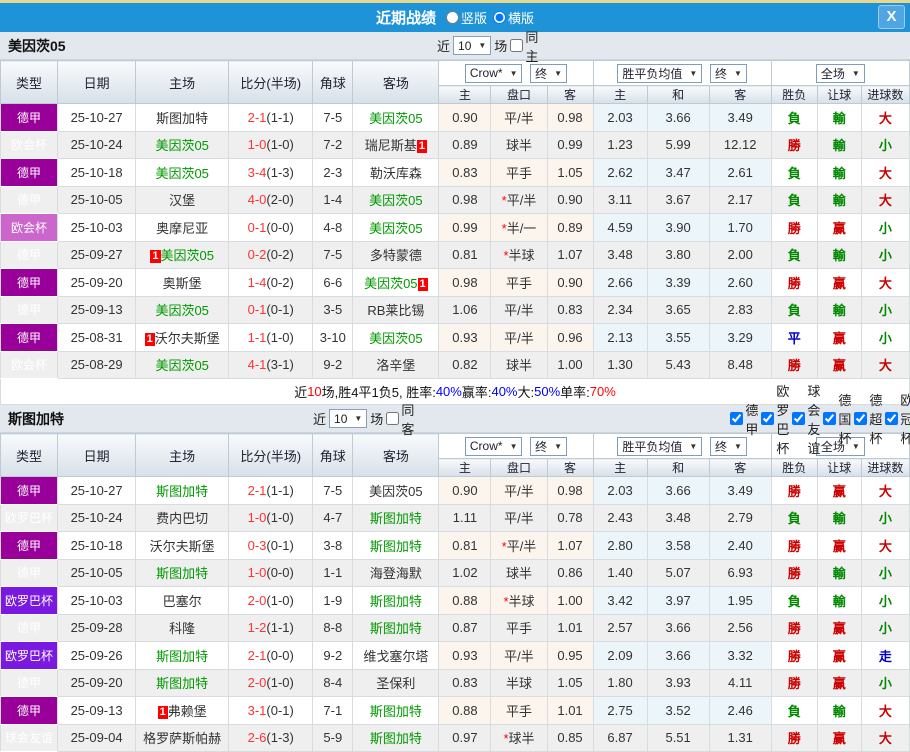 Image resolution: width=910 pixels, height=752 pixels. Describe the element at coordinates (29, 364) in the screenshot. I see `league-type-cell: 欧会杯` at that location.